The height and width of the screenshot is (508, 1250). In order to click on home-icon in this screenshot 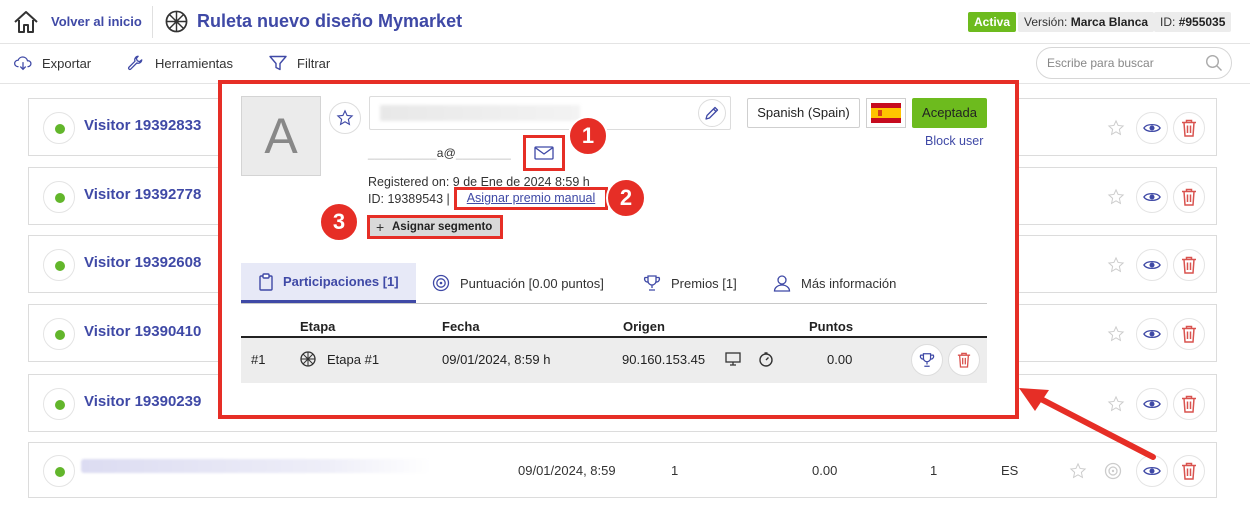, I will do `click(26, 22)`.